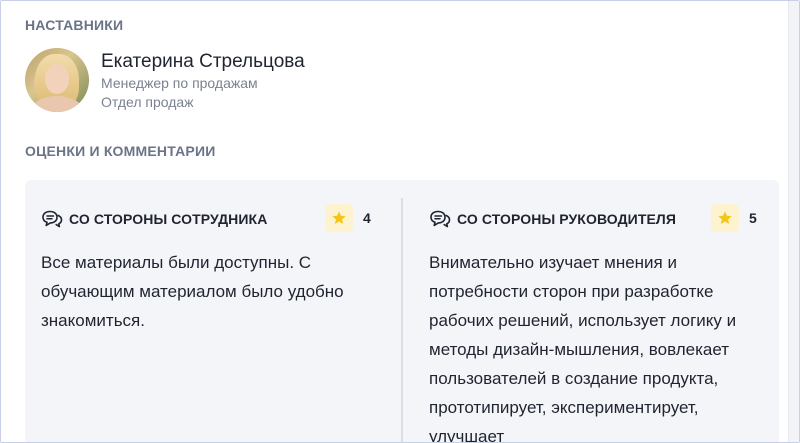 The image size is (800, 443). What do you see at coordinates (567, 219) in the screenshot?
I see `manager-rating-title: СО СТОРОНЫ РУКОВОДИТЕЛЯ` at bounding box center [567, 219].